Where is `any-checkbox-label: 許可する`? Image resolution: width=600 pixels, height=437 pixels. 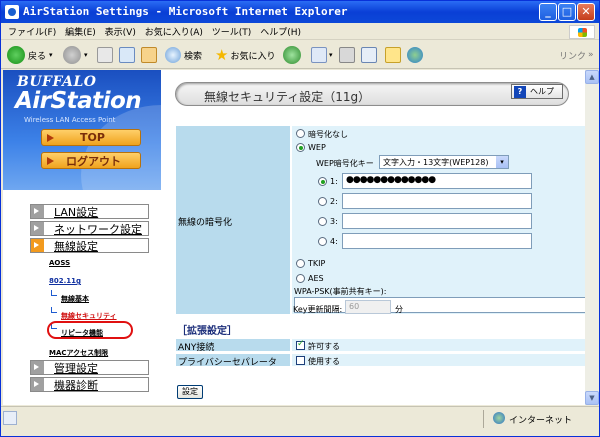
any-checkbox-label: 許可する is located at coordinates (324, 346).